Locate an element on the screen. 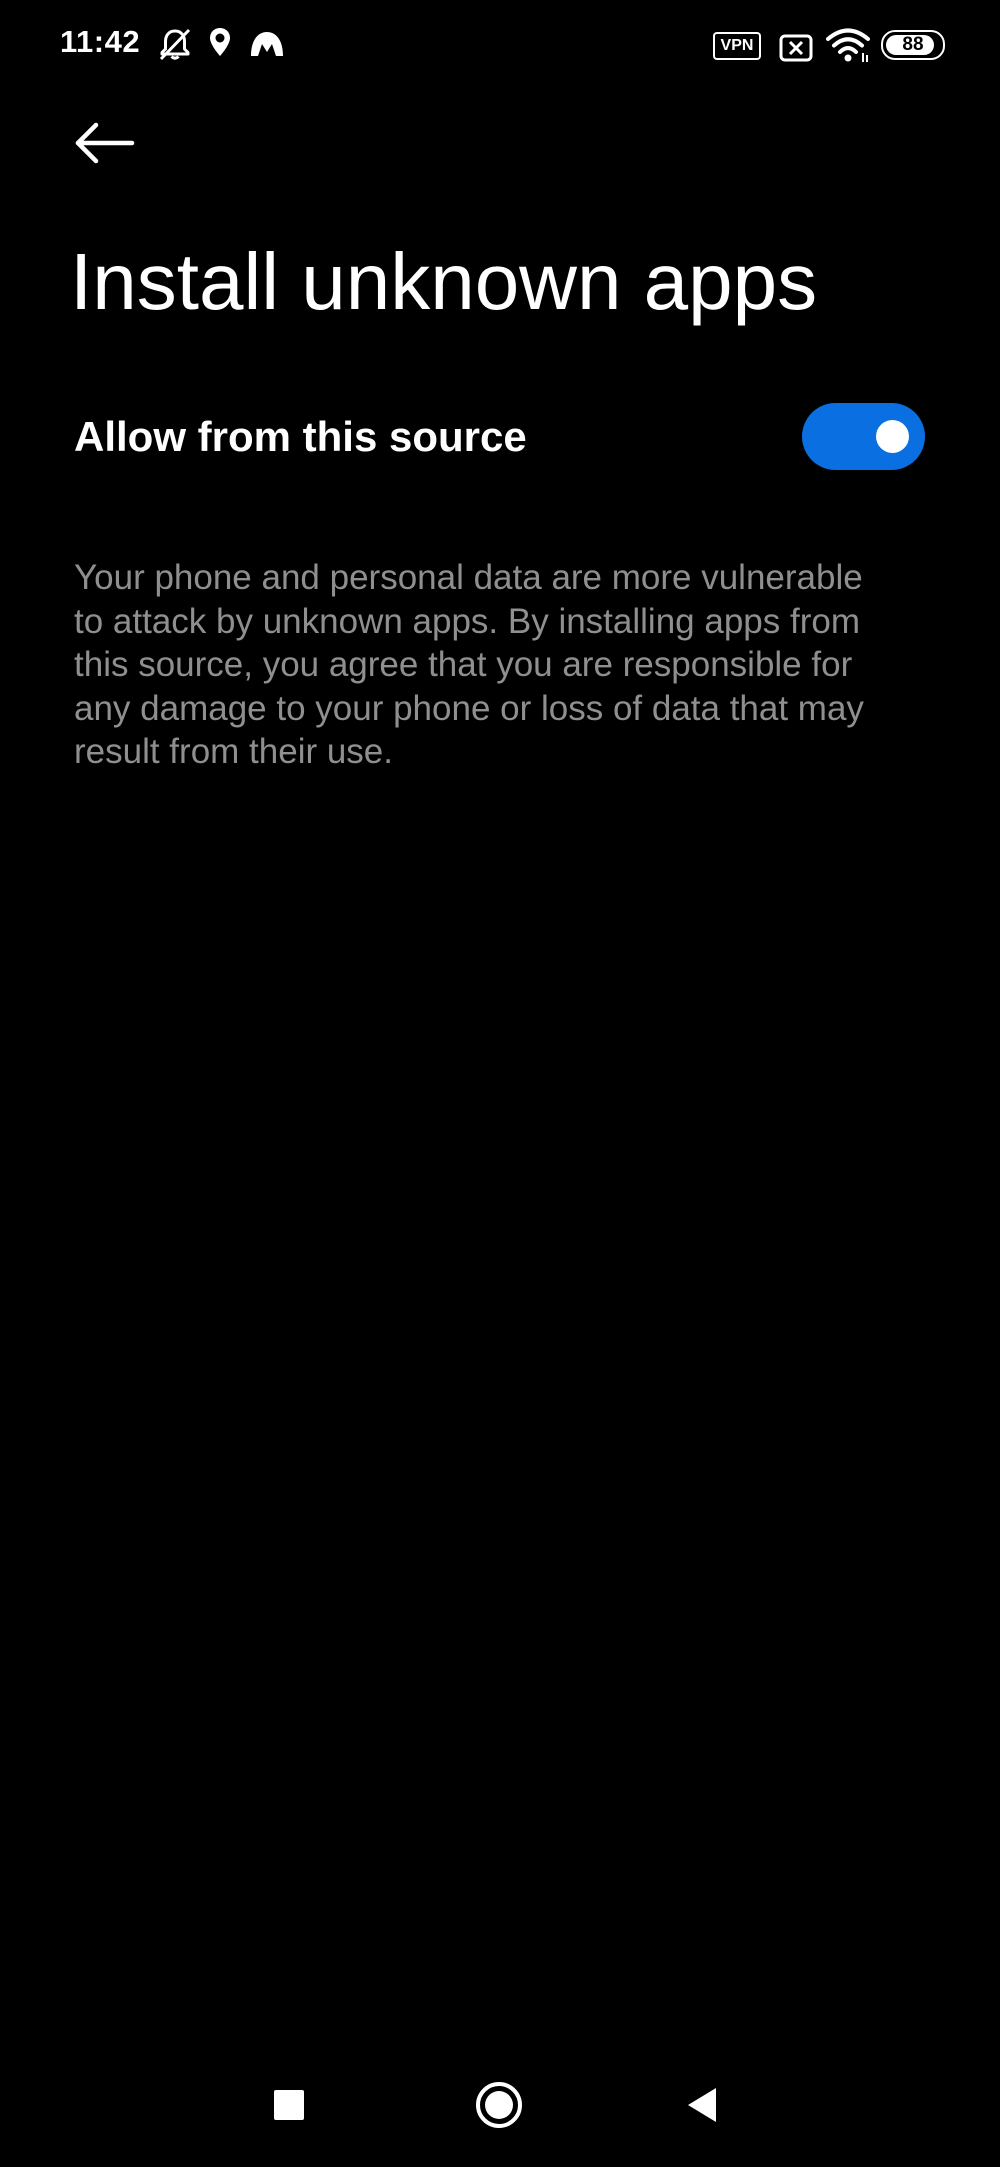  location-icon is located at coordinates (220, 42).